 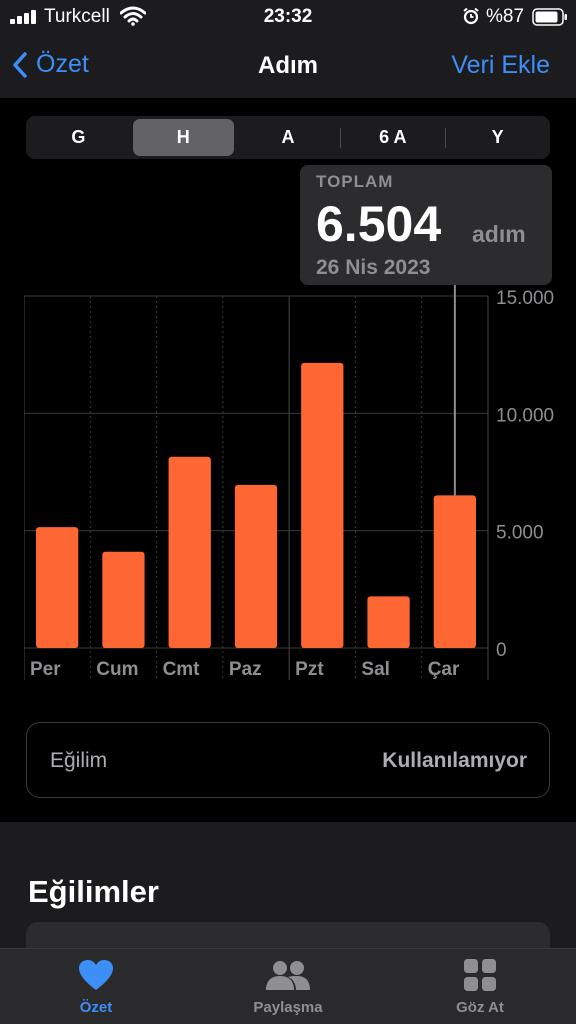 I want to click on add-data-button: Veri Ekle, so click(x=500, y=65).